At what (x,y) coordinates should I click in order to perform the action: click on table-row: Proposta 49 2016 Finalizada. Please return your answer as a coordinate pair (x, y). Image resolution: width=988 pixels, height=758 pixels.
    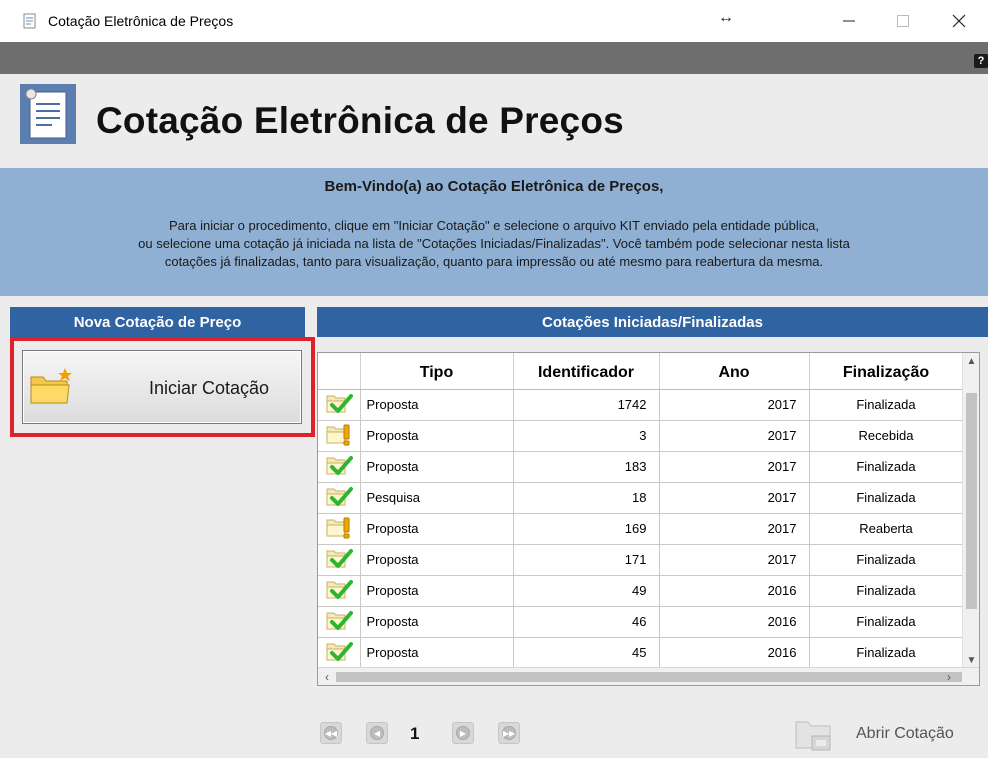
    Looking at the image, I should click on (641, 591).